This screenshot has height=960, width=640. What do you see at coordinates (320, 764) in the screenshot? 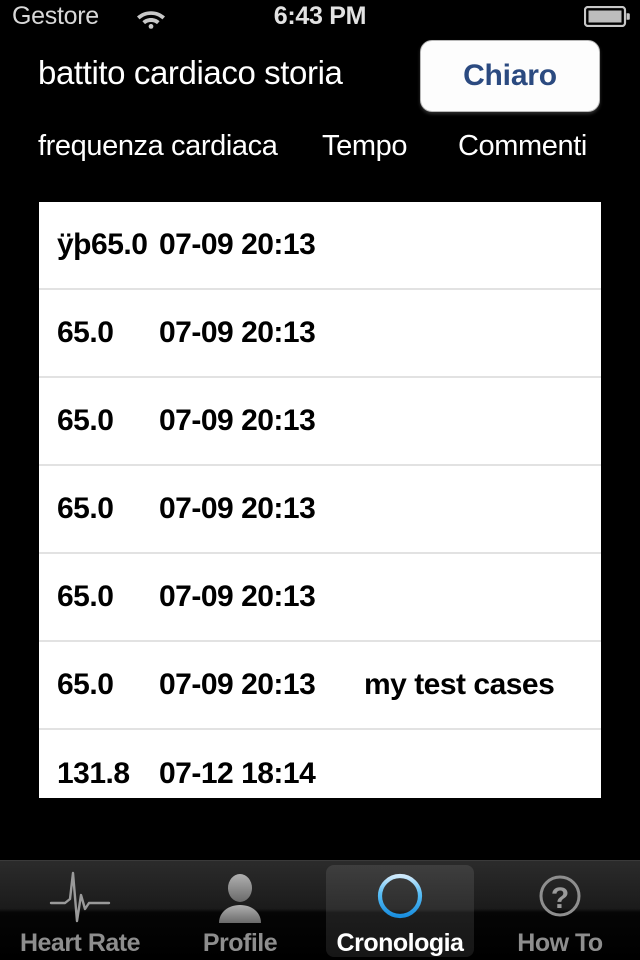
I see `table-row: 131.8 07-12 18:14` at bounding box center [320, 764].